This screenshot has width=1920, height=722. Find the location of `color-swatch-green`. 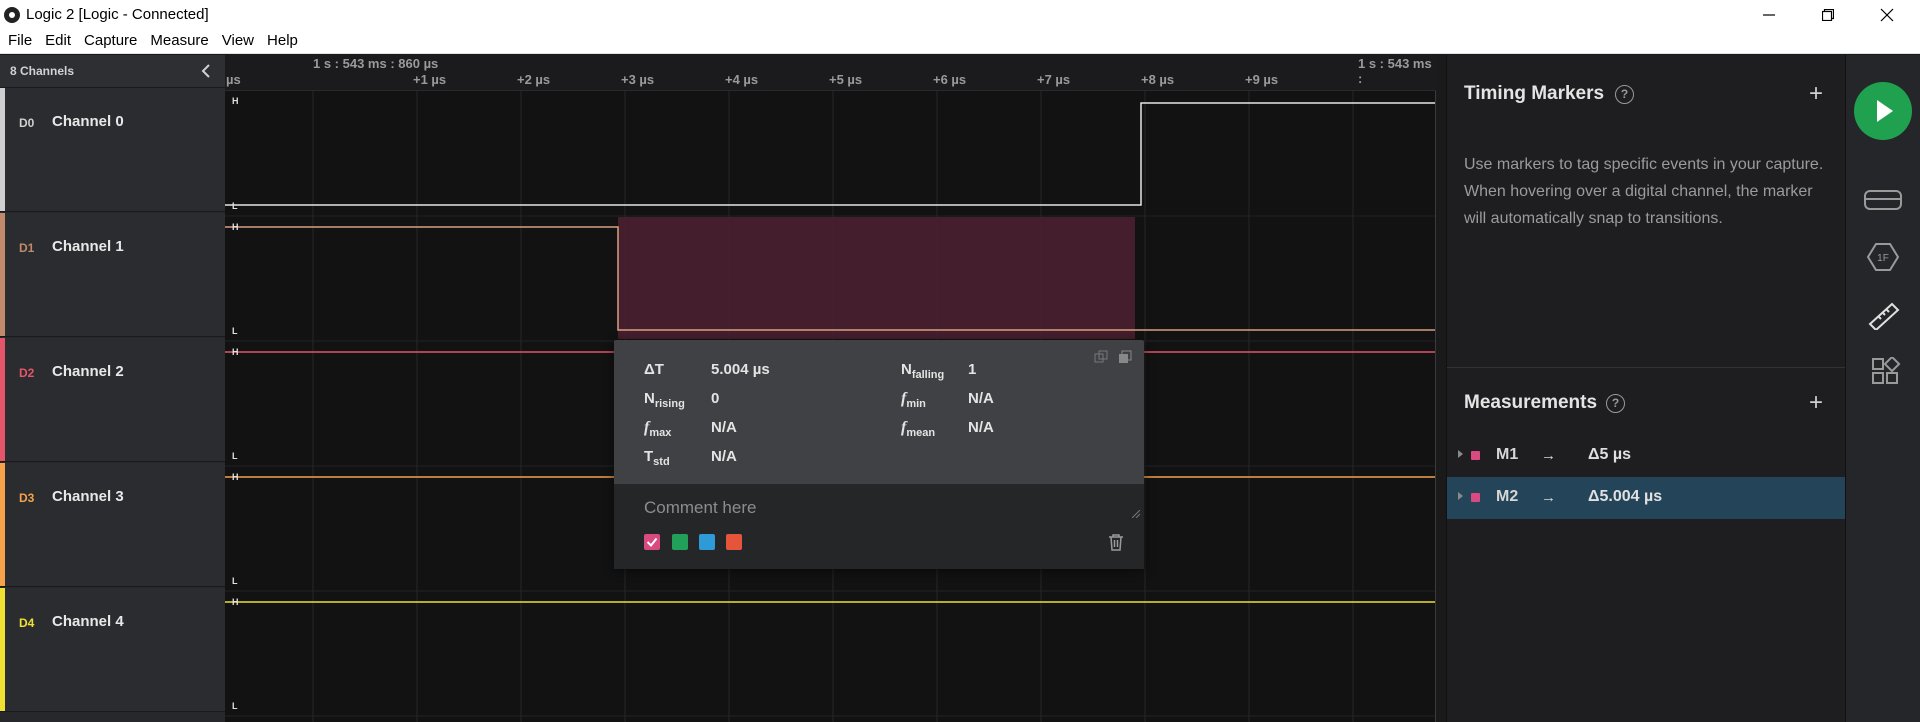

color-swatch-green is located at coordinates (680, 542).